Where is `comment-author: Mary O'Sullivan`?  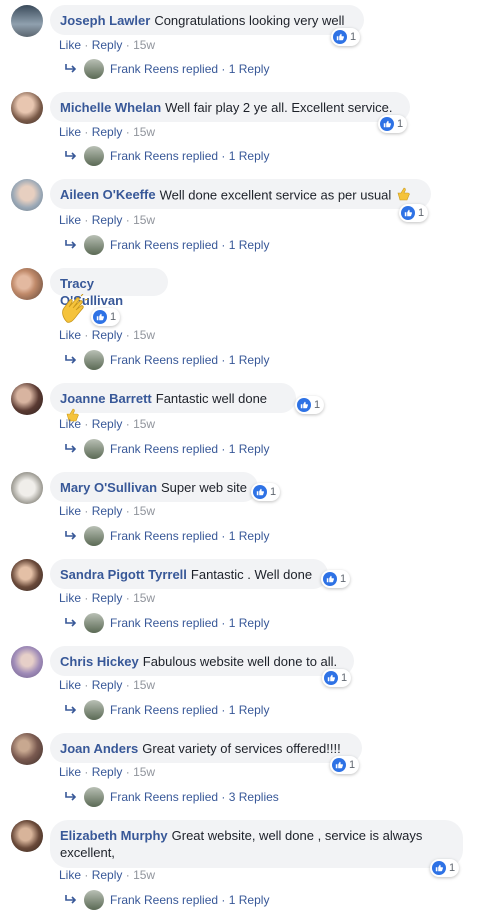 comment-author: Mary O'Sullivan is located at coordinates (108, 487).